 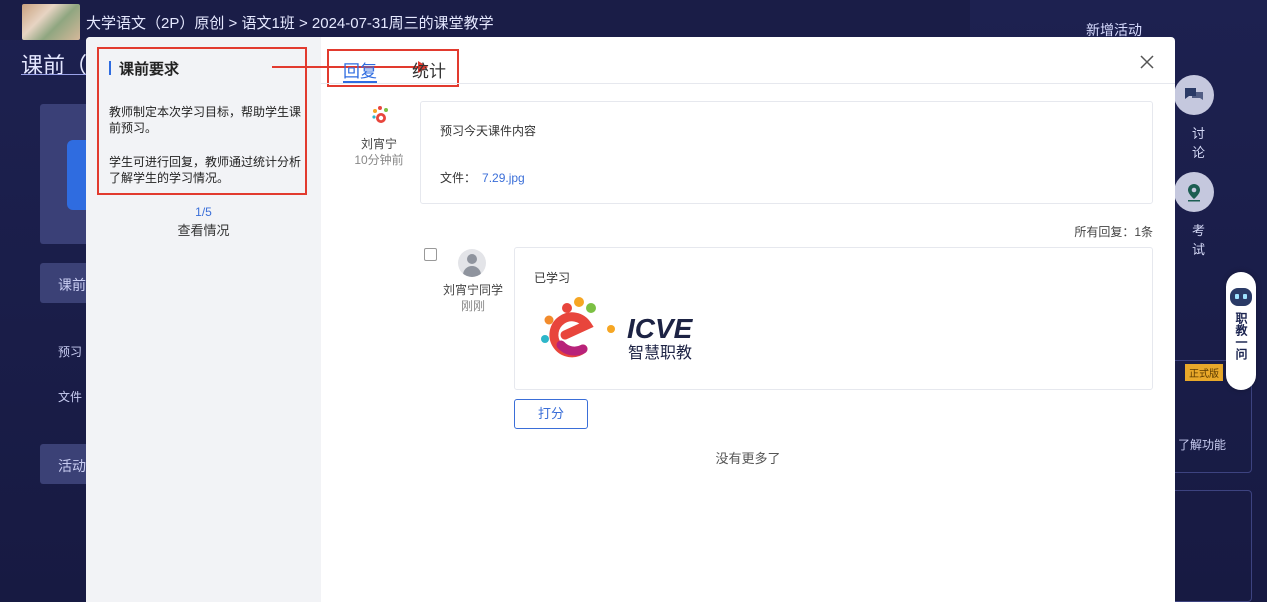 I want to click on close-icon, so click(x=1147, y=62).